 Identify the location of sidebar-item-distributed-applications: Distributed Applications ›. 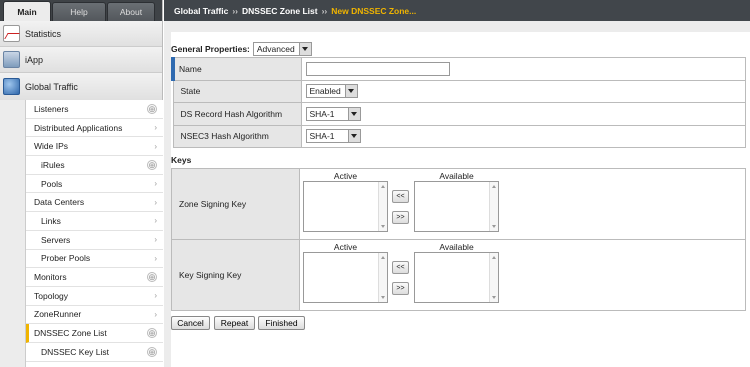
(94, 128).